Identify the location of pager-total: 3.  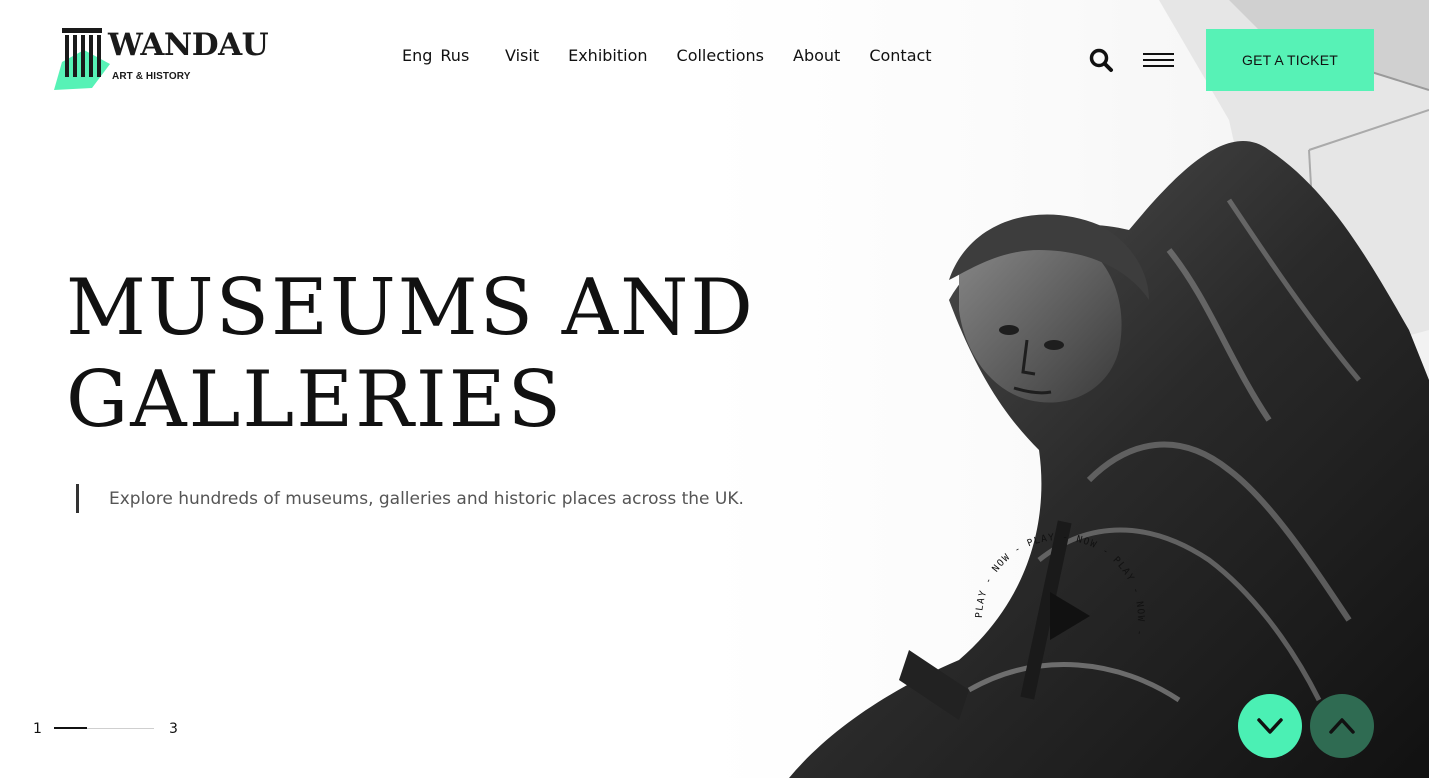
(173, 729).